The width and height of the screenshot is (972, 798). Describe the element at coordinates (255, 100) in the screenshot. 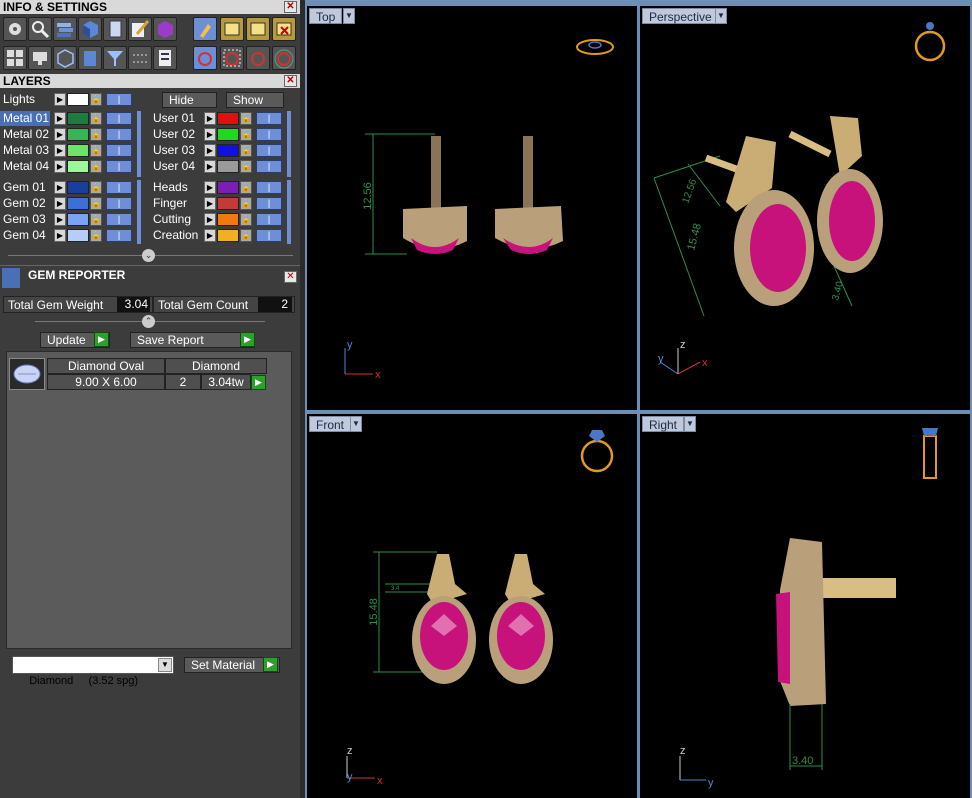

I see `show-button: Show` at that location.